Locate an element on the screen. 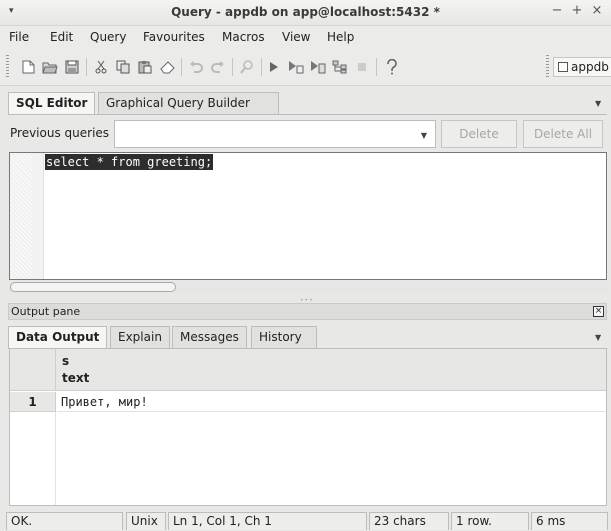 This screenshot has height=531, width=611. help-icon is located at coordinates (392, 67).